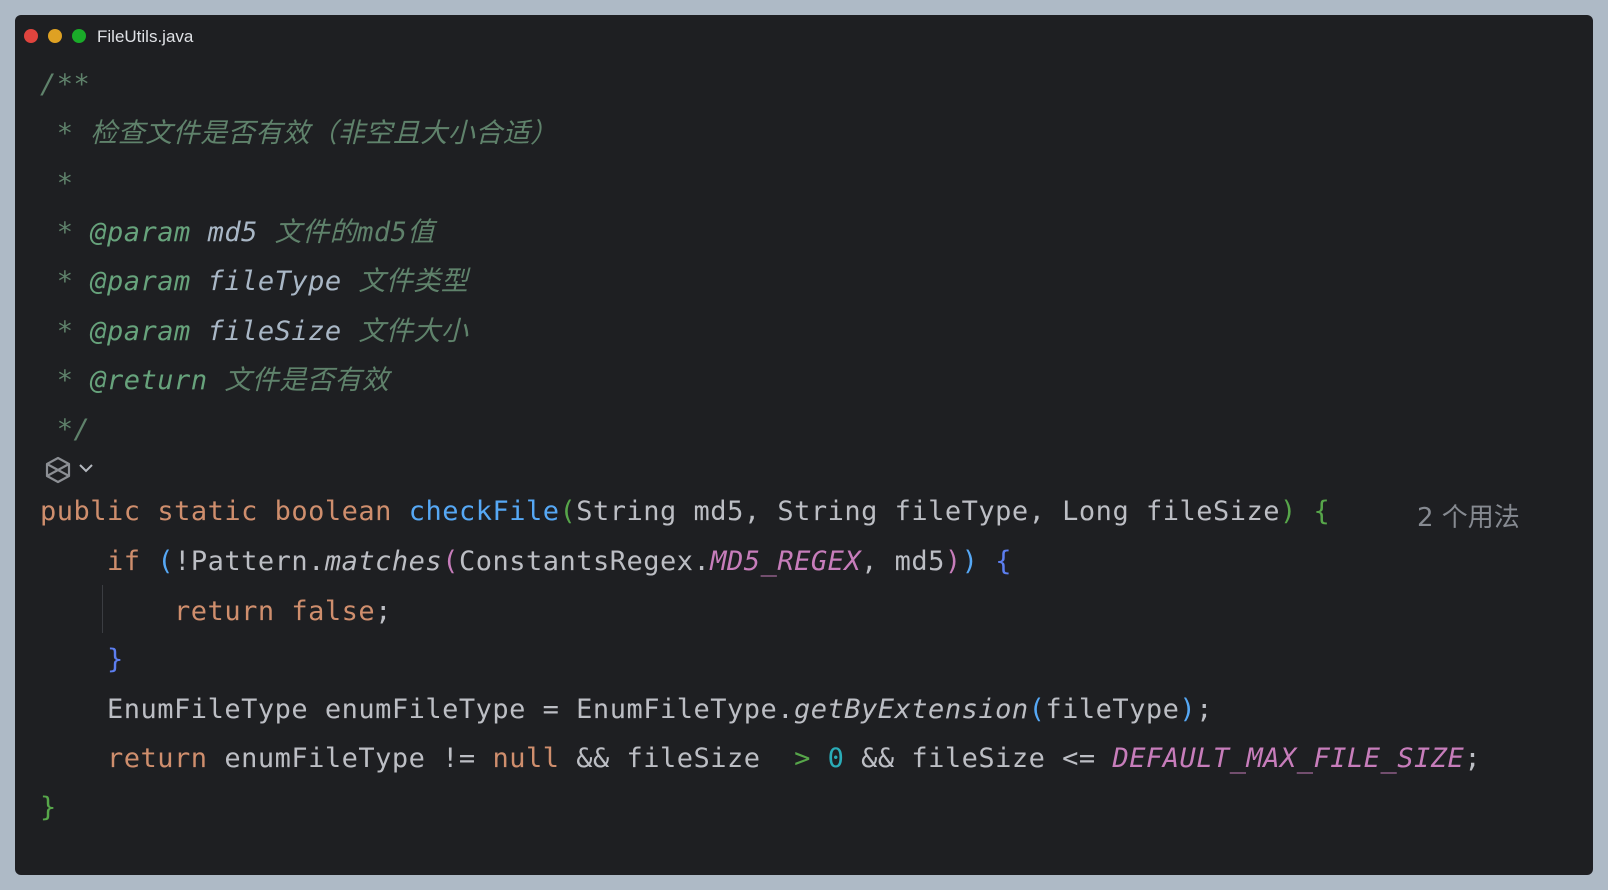 The height and width of the screenshot is (890, 1608). Describe the element at coordinates (354, 232) in the screenshot. I see `param-desc: 文件的md5值` at that location.